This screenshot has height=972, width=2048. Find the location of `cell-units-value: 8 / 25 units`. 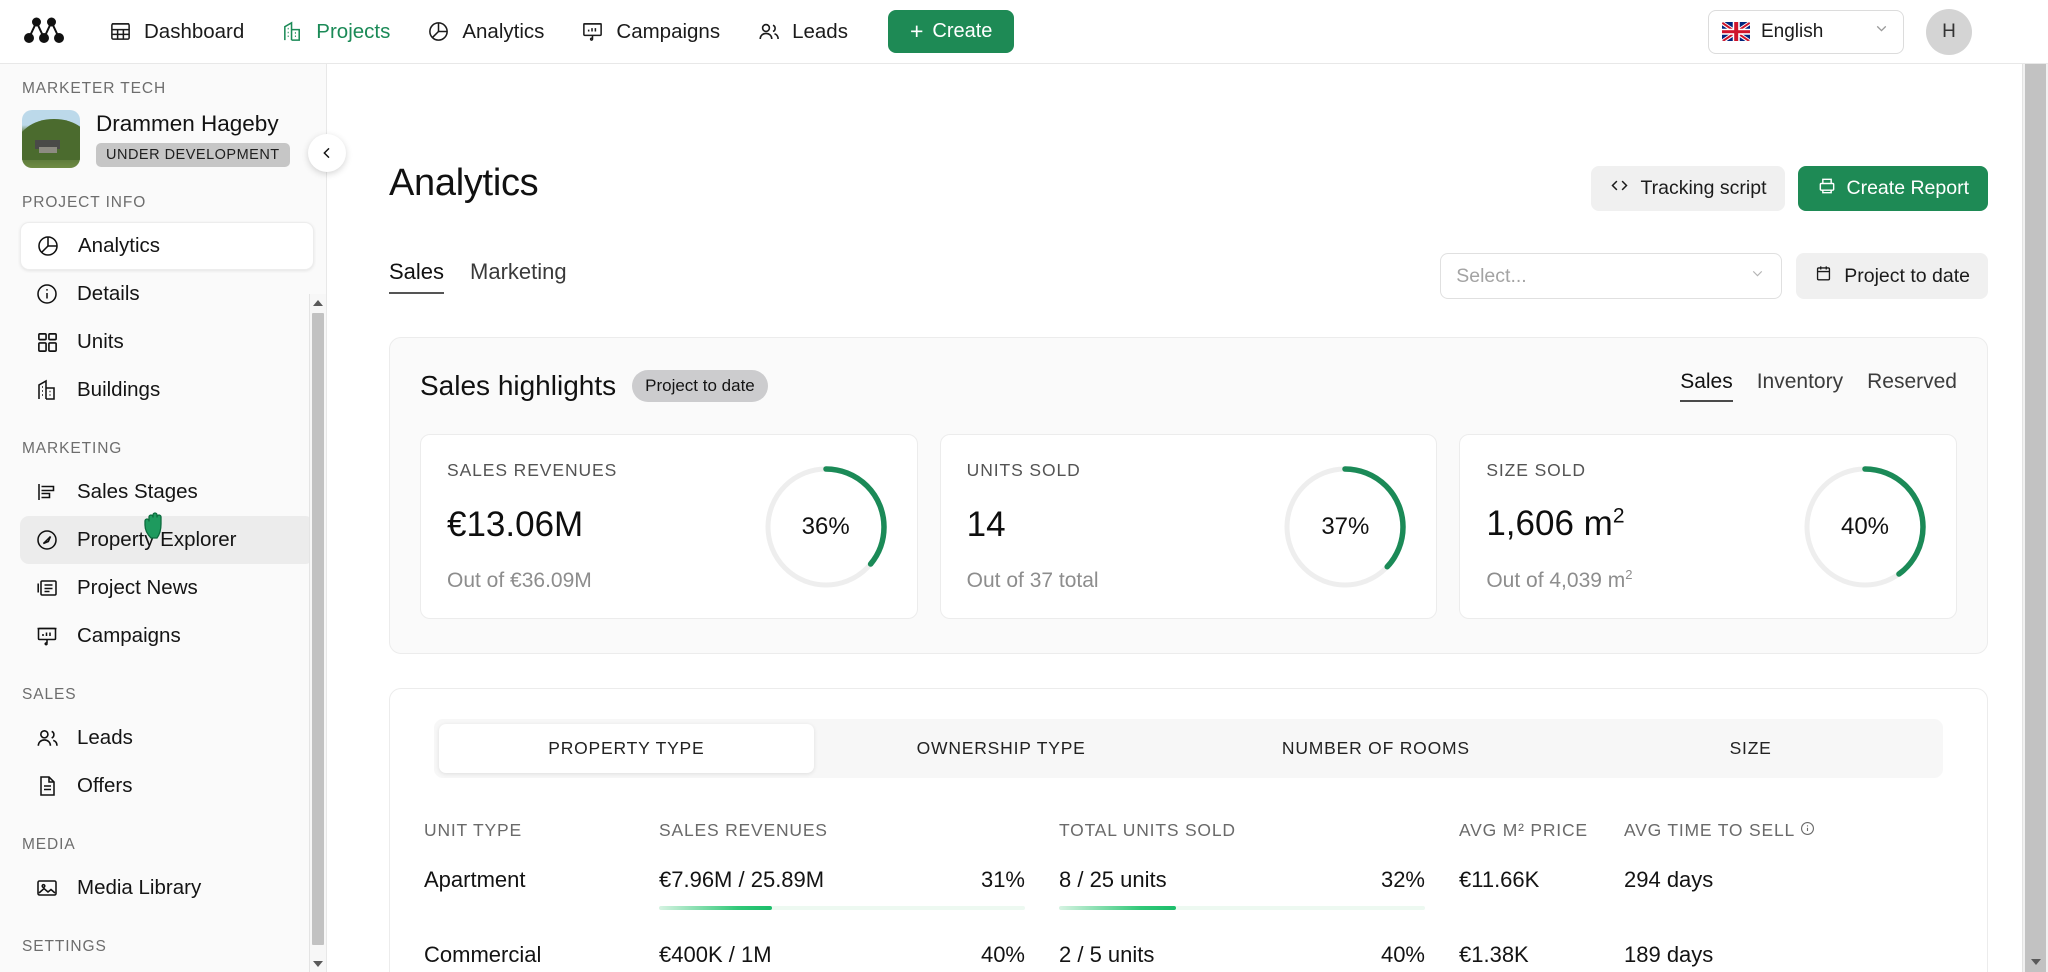

cell-units-value: 8 / 25 units is located at coordinates (1113, 879).